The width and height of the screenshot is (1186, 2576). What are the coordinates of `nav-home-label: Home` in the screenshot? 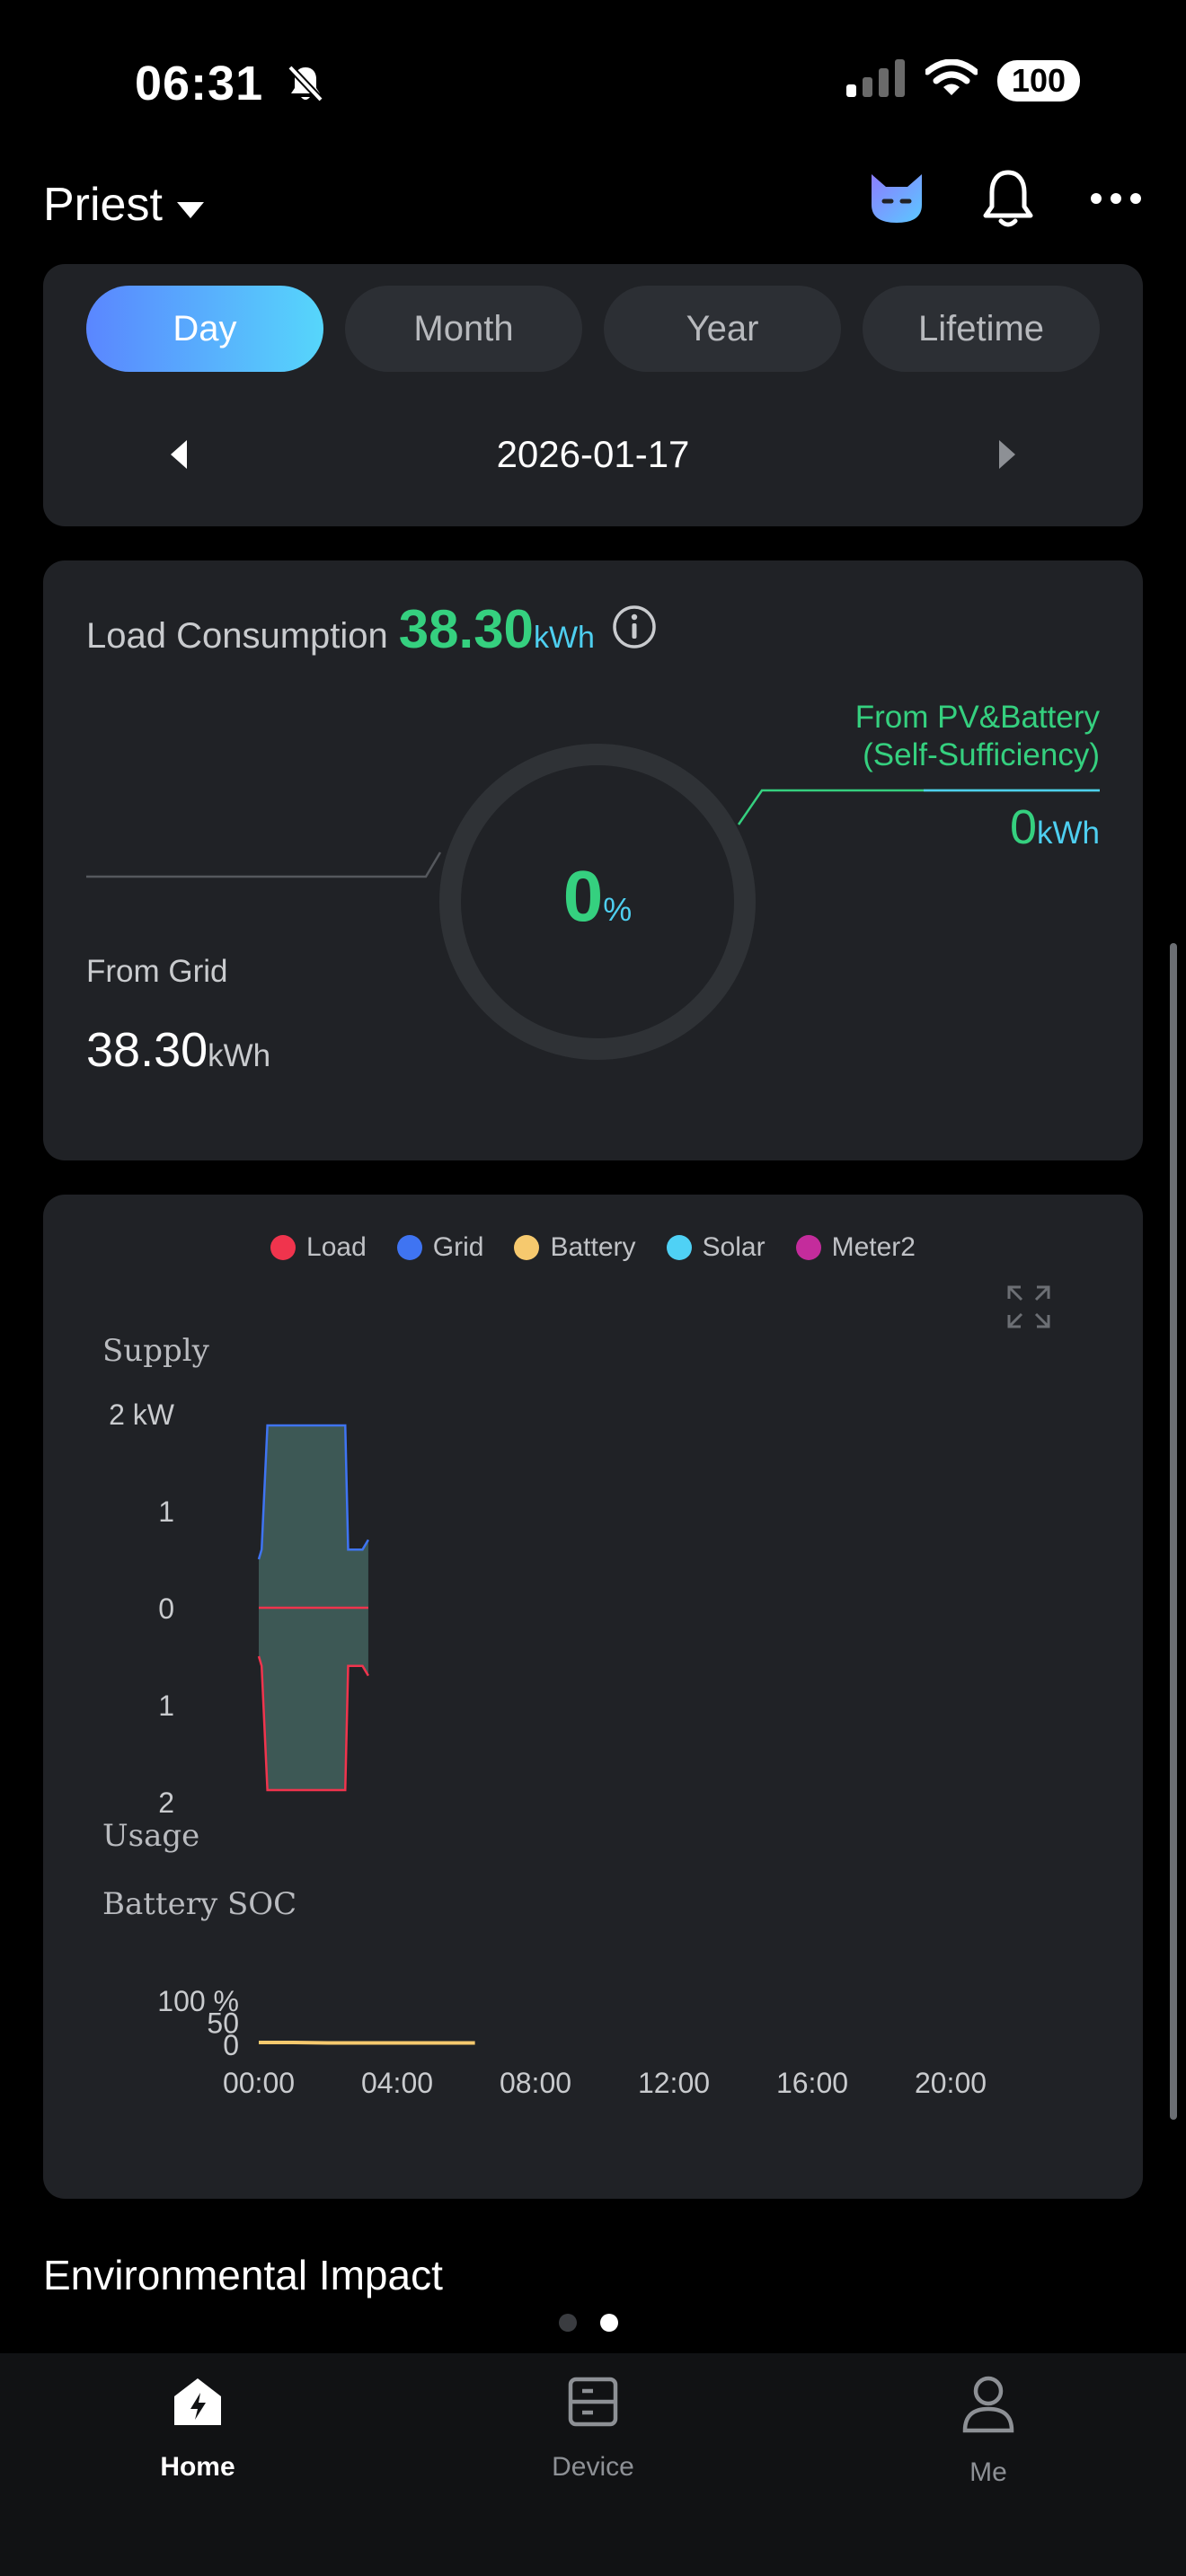 It's located at (197, 2467).